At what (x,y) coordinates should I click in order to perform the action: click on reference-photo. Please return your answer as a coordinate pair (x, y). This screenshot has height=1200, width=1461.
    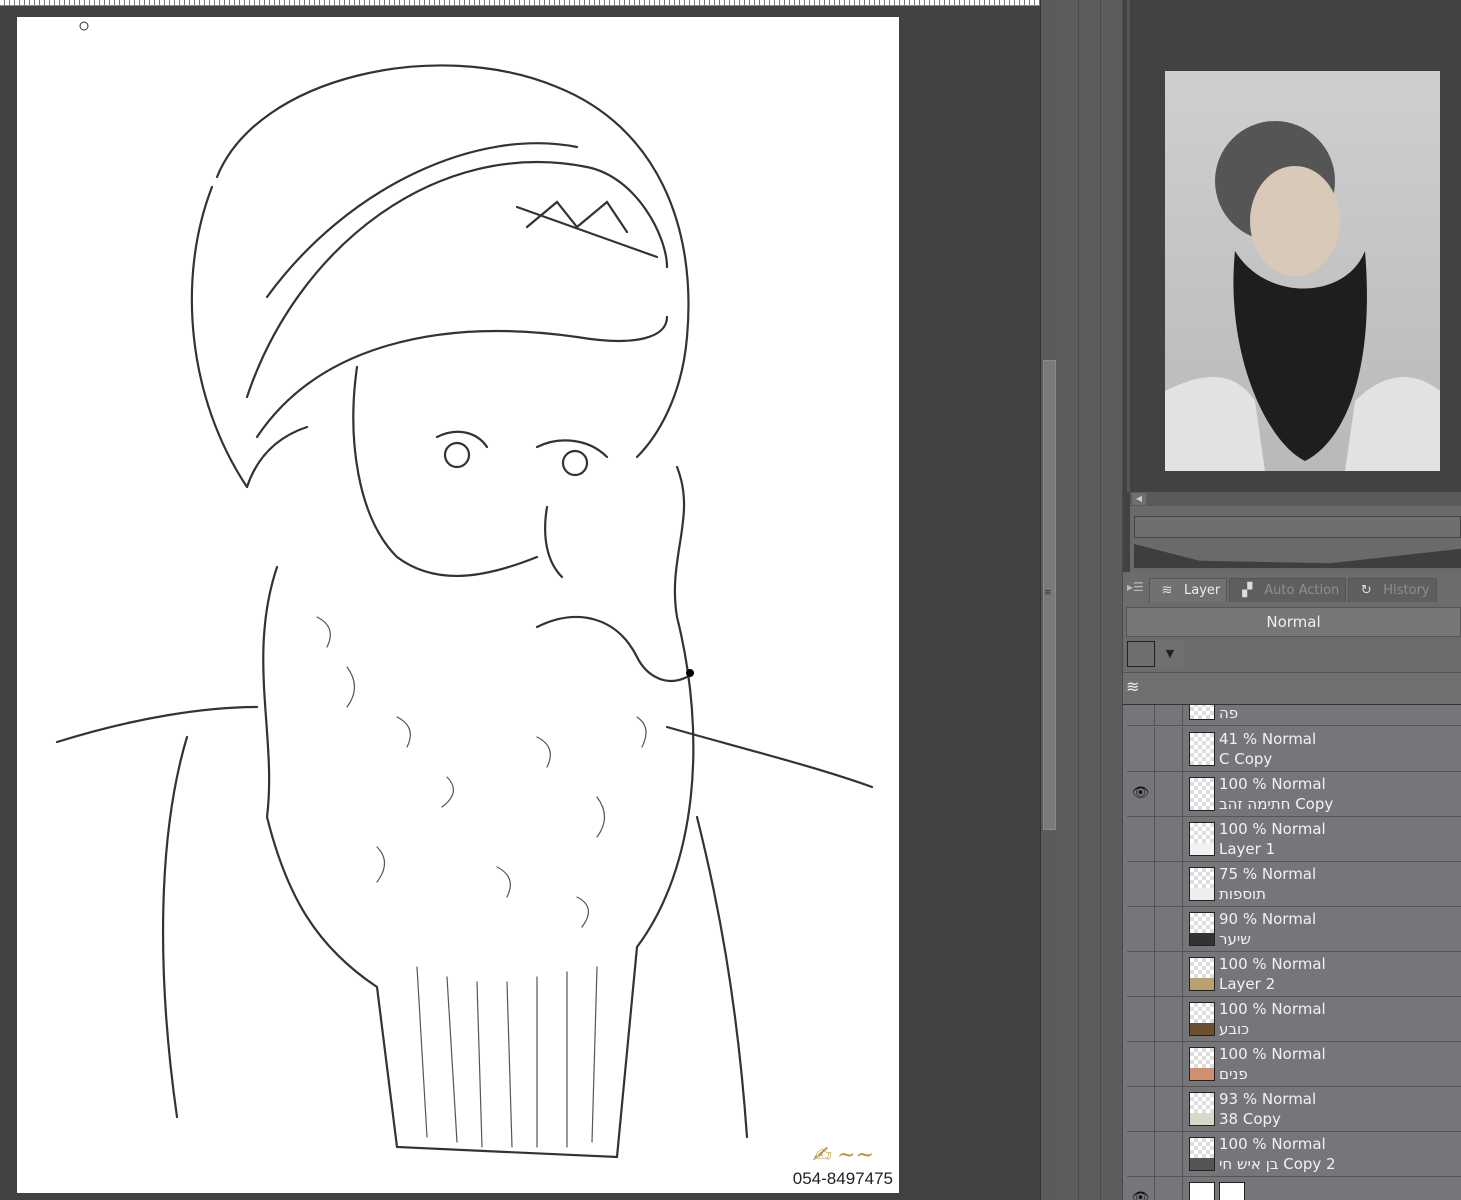
    Looking at the image, I should click on (1302, 271).